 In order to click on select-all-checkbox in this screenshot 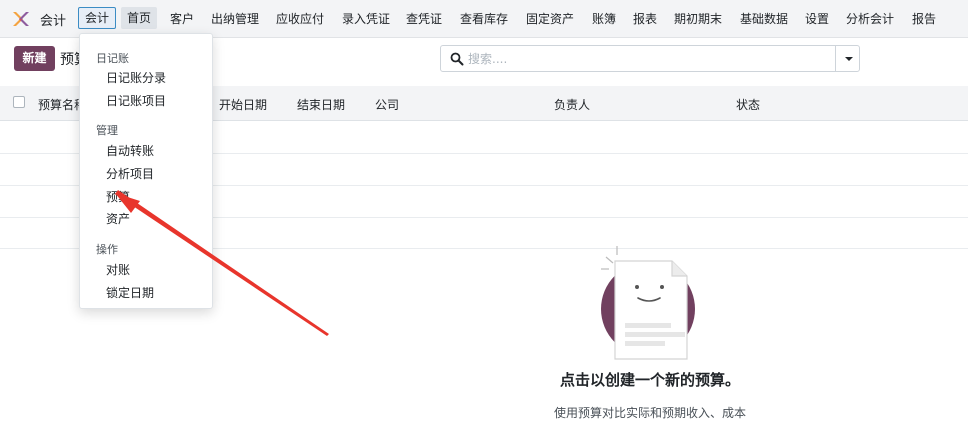, I will do `click(19, 102)`.